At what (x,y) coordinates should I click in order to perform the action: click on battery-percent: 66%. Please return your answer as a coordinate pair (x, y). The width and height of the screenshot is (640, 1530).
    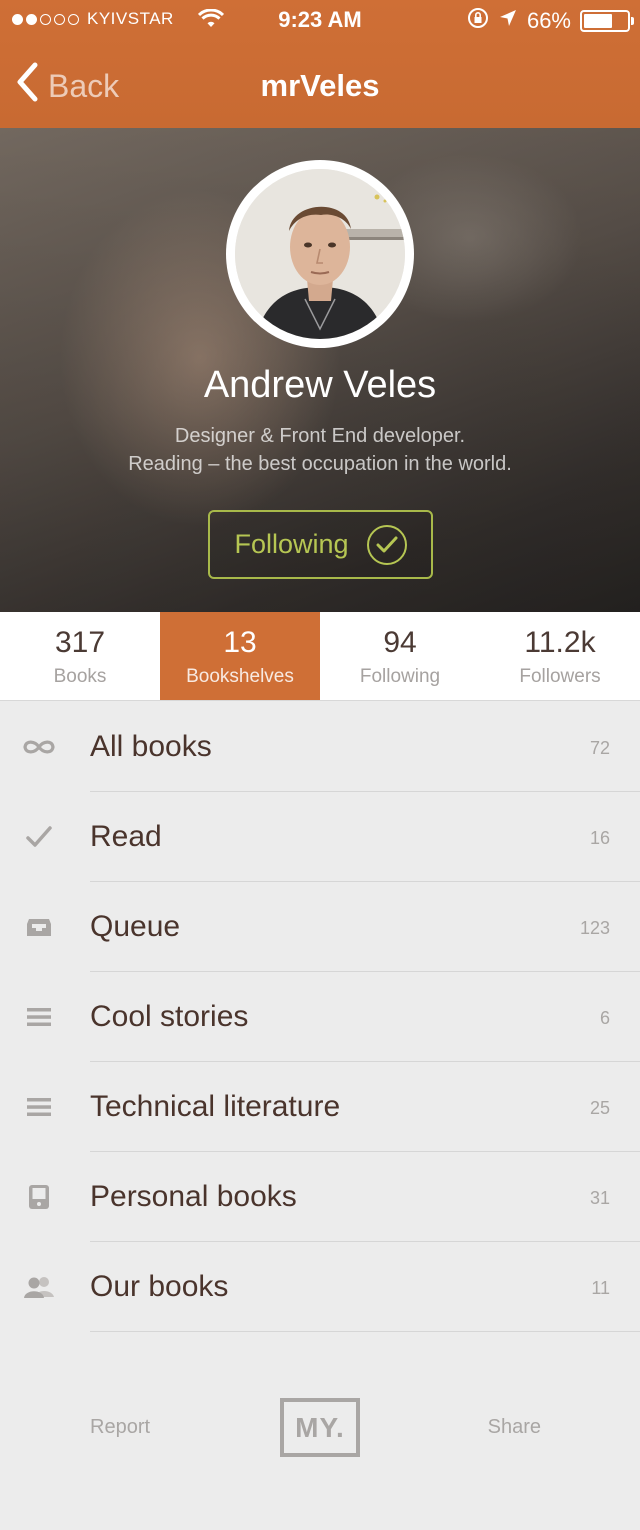
    Looking at the image, I should click on (548, 20).